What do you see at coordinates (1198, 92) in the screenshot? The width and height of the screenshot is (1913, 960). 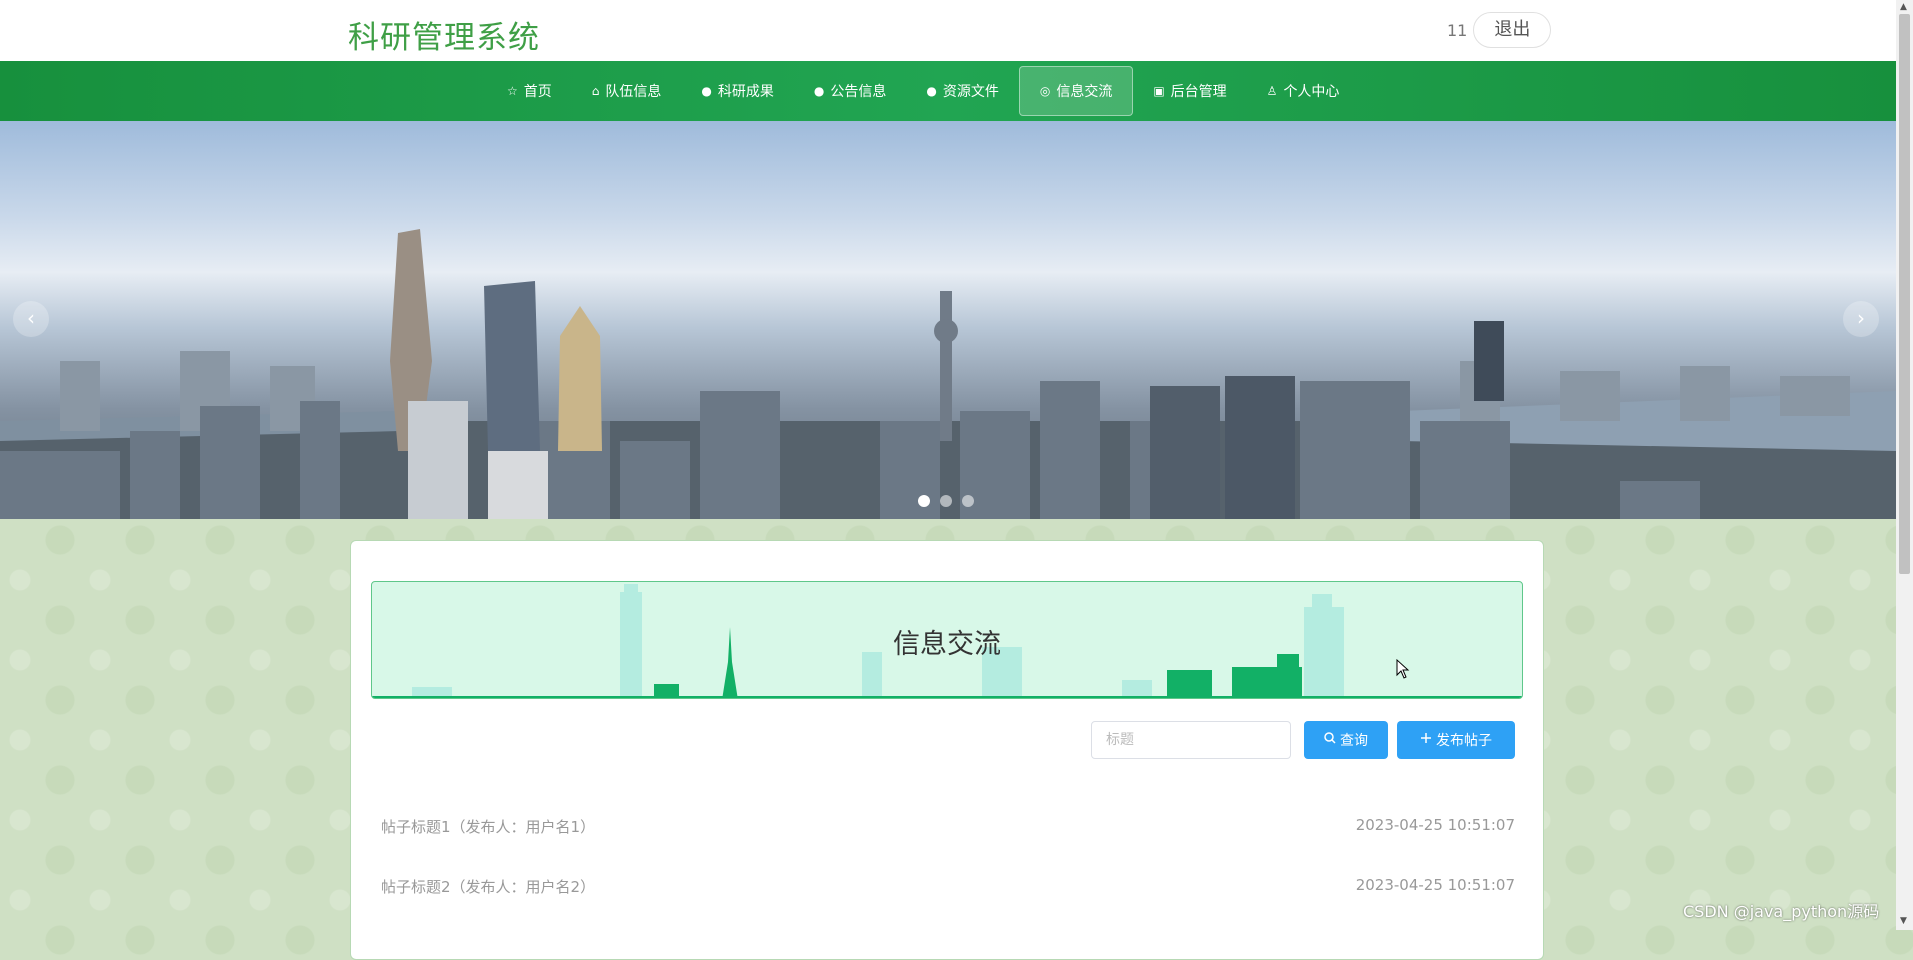 I see `nav-item-label: 后台管理` at bounding box center [1198, 92].